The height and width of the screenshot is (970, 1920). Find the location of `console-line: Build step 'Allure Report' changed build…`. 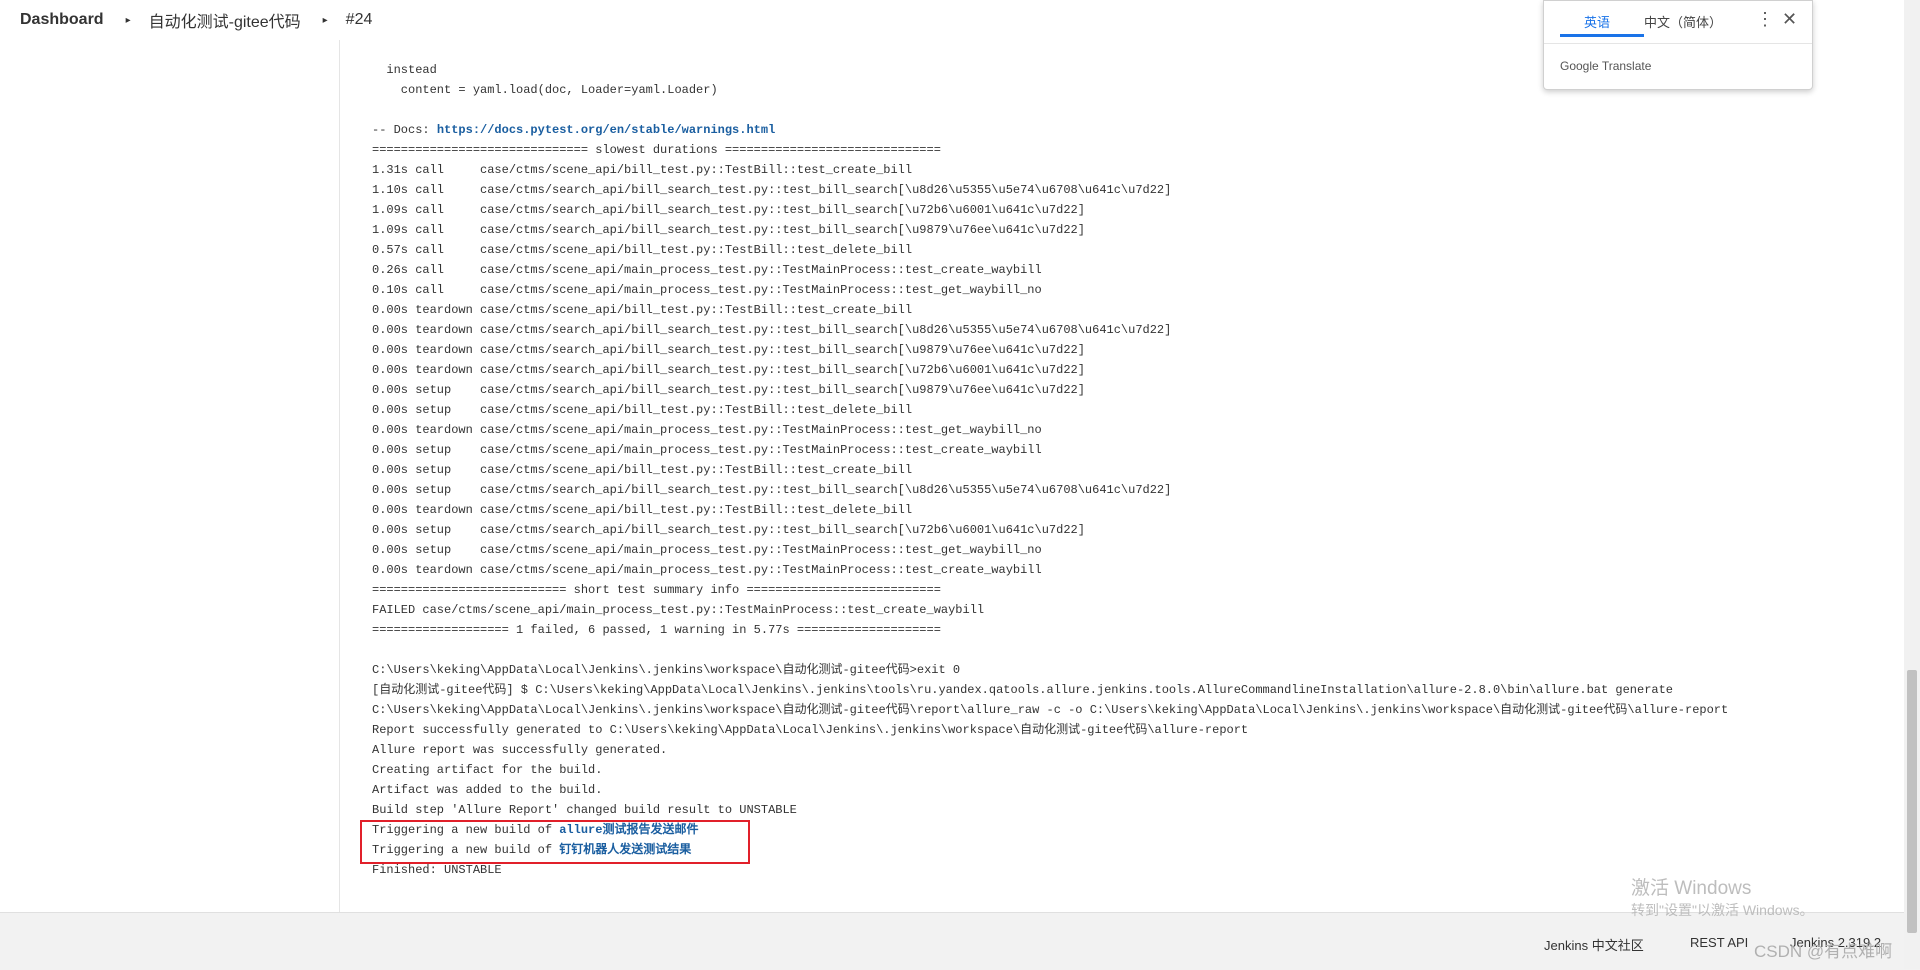

console-line: Build step 'Allure Report' changed build… is located at coordinates (584, 810).